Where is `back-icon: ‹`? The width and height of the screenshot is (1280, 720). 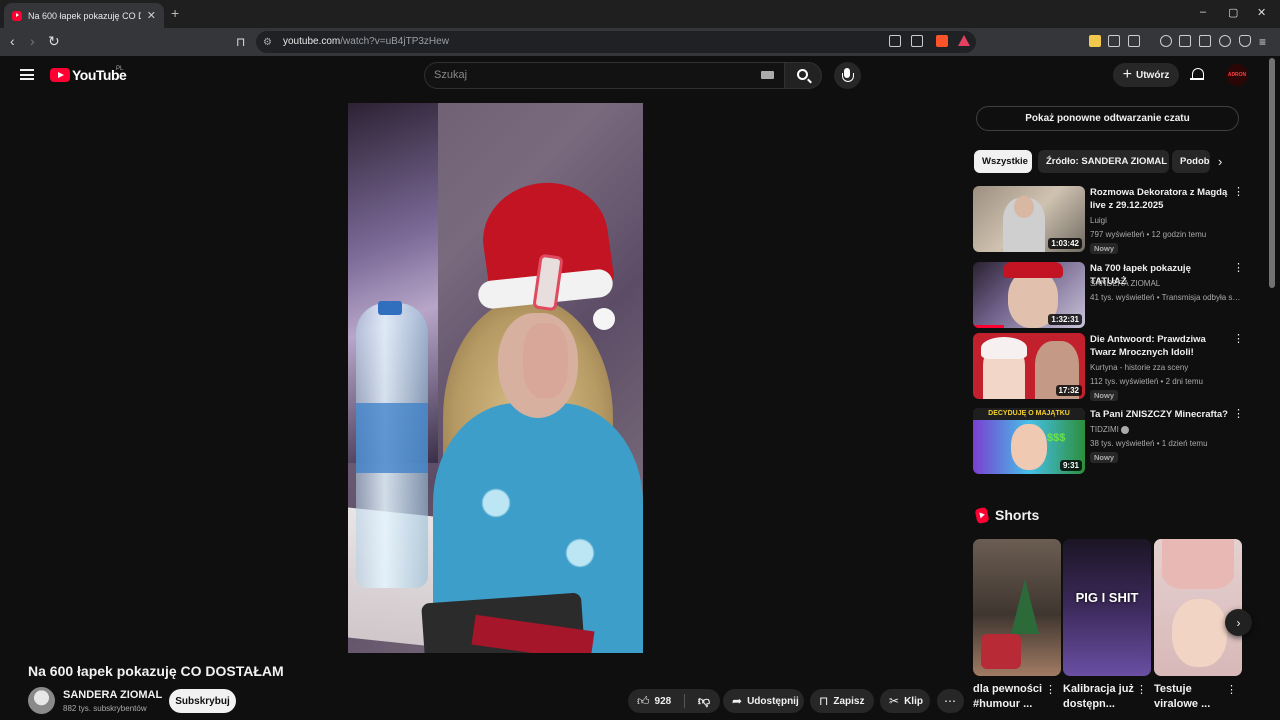
back-icon: ‹ is located at coordinates (12, 41).